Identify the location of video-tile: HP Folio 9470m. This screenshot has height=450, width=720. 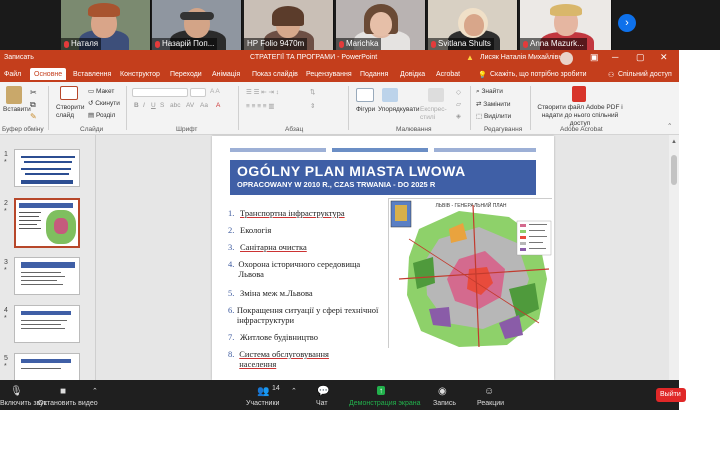
(289, 25).